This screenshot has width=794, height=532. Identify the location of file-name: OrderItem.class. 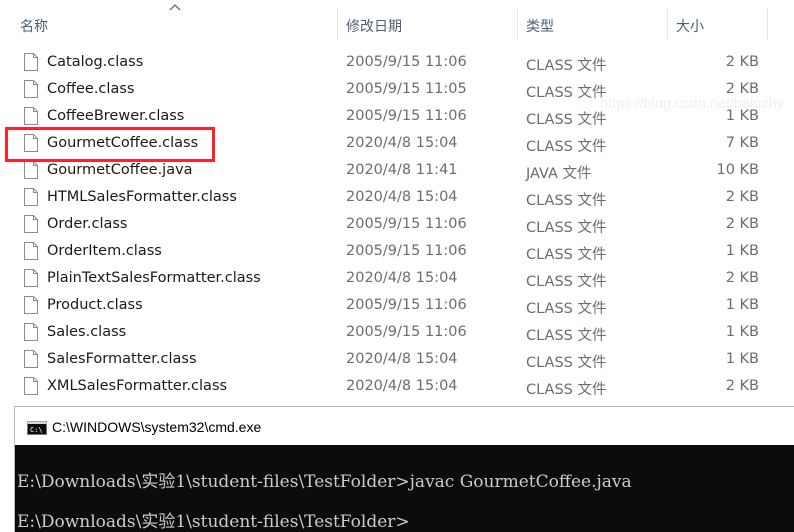
(104, 251).